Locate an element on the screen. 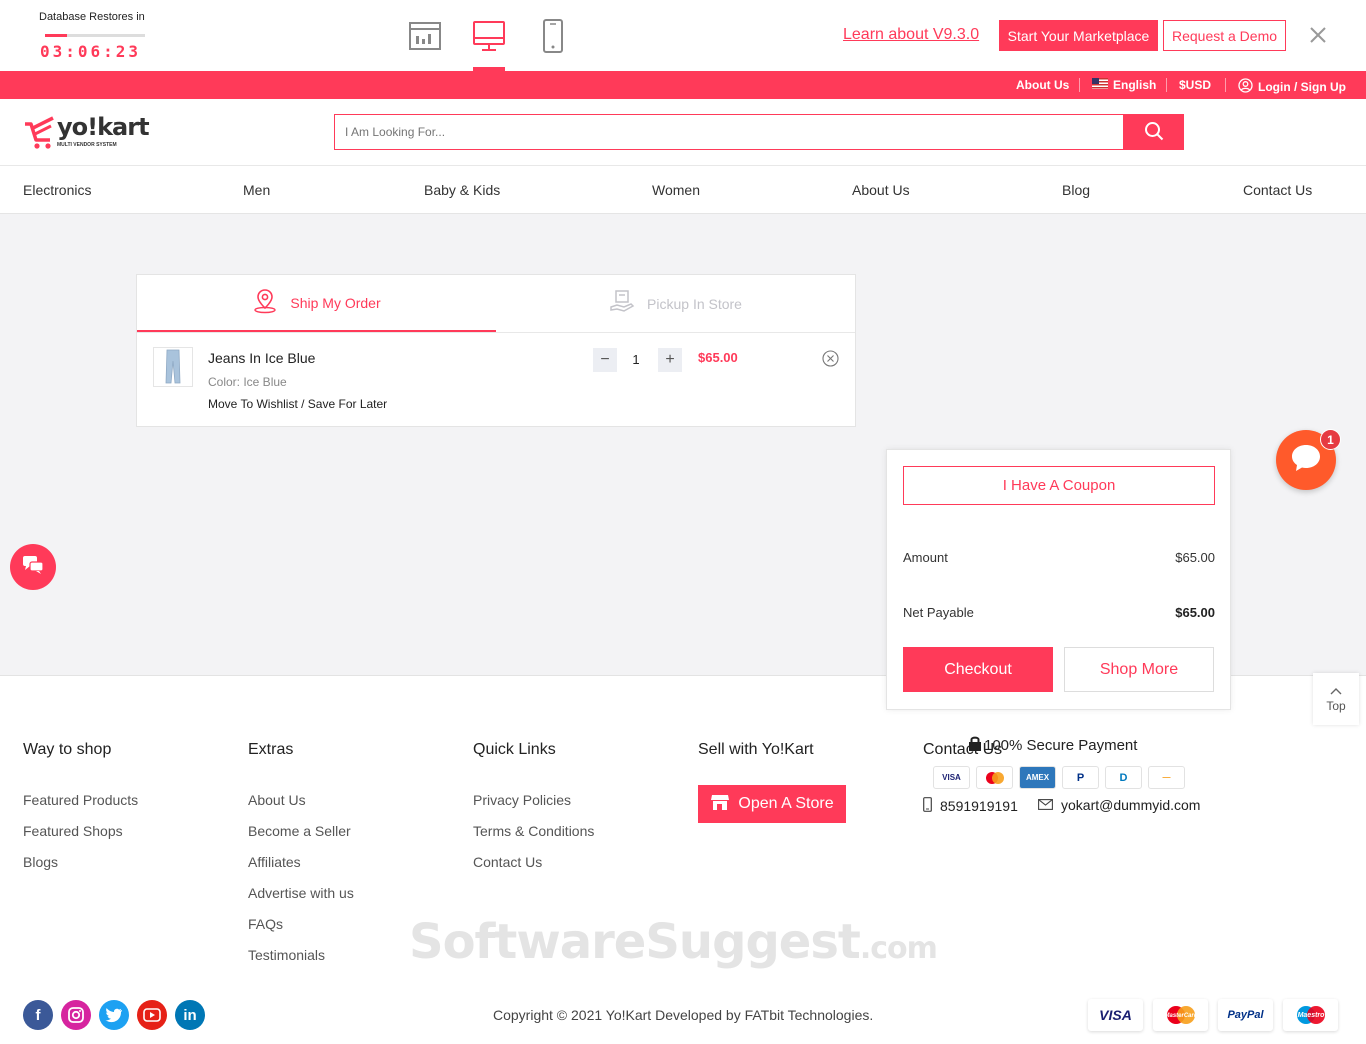 Image resolution: width=1366 pixels, height=1044 pixels. close-icon is located at coordinates (1318, 35).